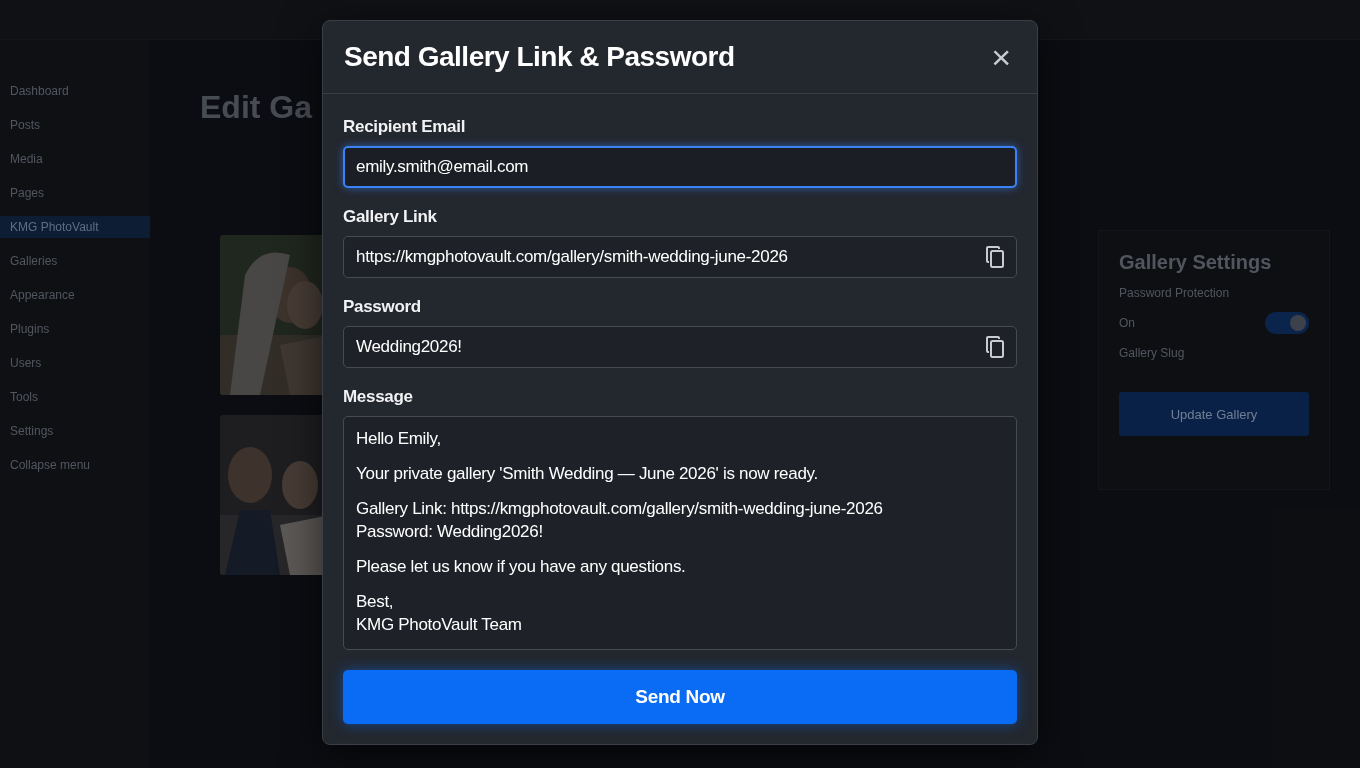  I want to click on input-field: https://kmgphotovault.com/gallery/smith-wedding-june-2026, so click(680, 257).